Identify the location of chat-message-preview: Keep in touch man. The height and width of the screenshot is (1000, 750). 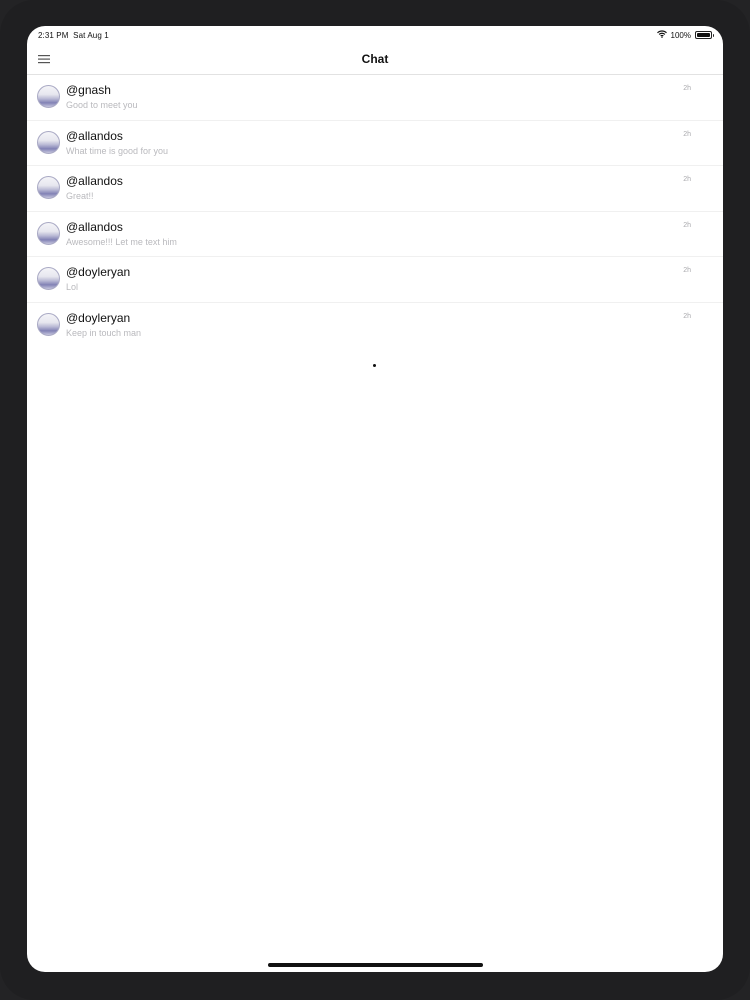
(104, 332).